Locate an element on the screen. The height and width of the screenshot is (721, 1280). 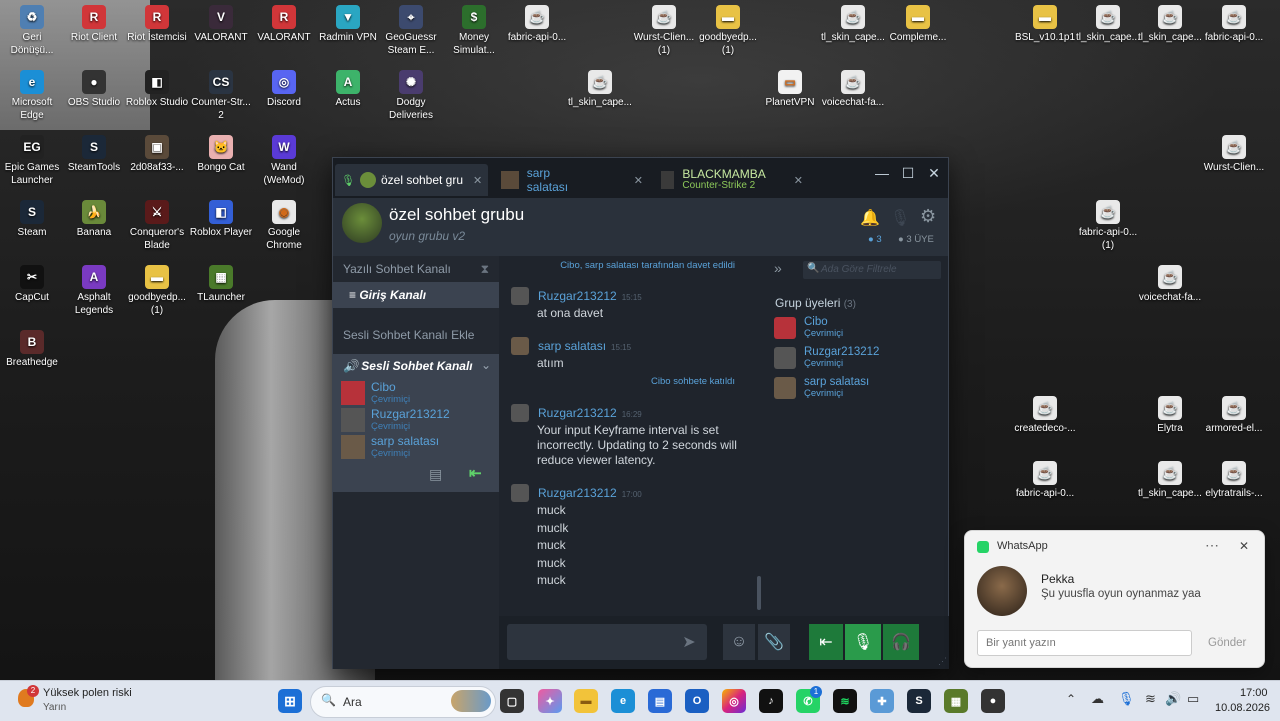
minimize-icon: — is located at coordinates (882, 173).